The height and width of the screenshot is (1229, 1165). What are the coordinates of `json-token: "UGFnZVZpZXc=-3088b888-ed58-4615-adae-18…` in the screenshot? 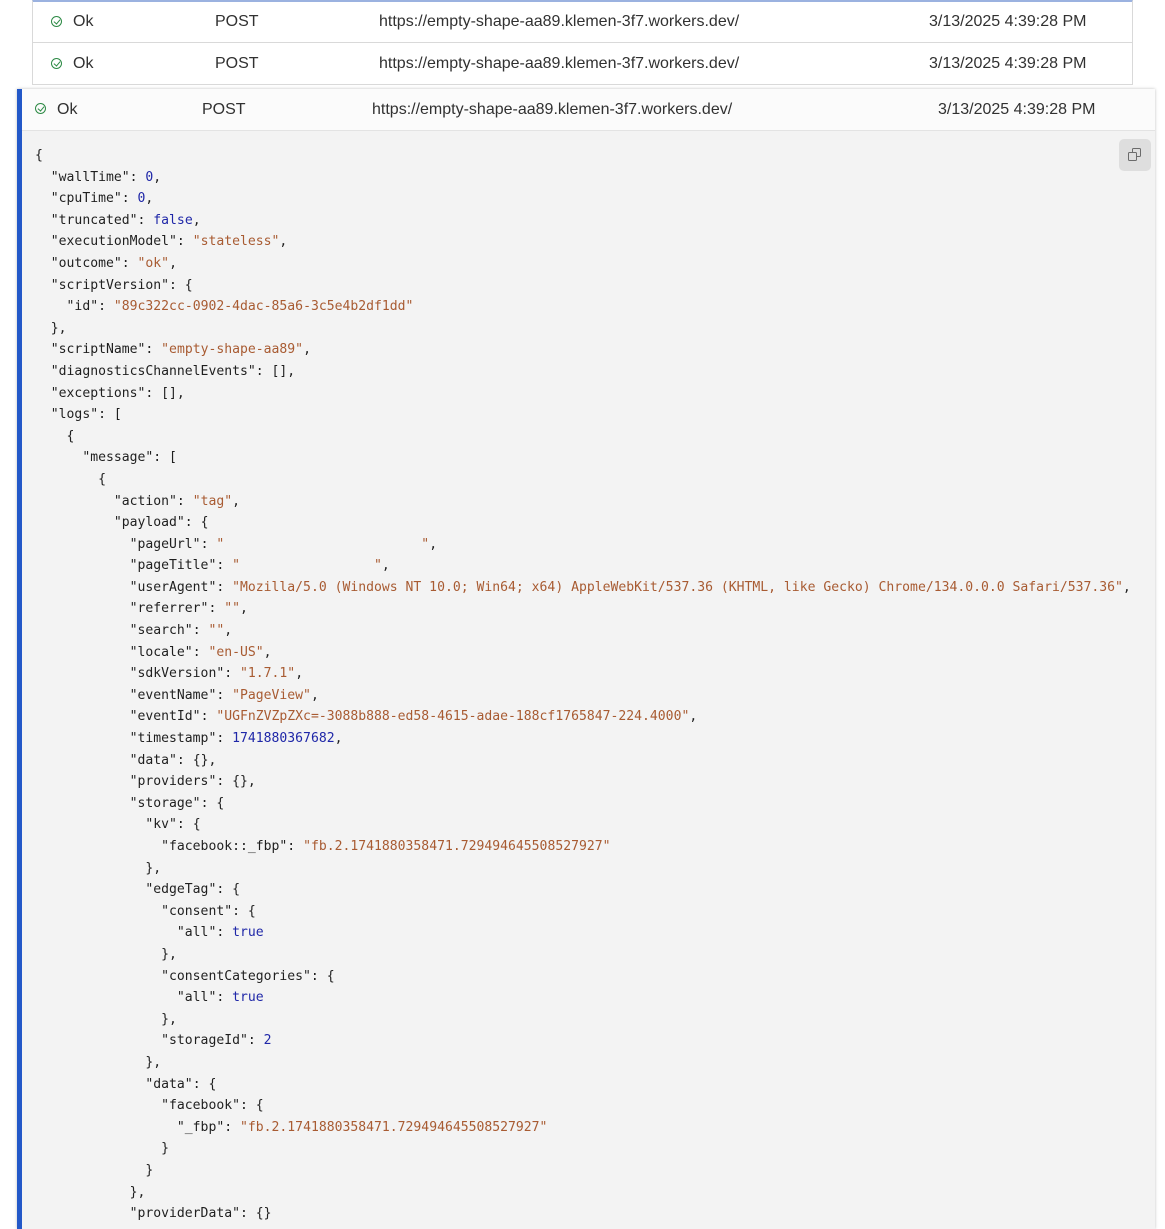 It's located at (453, 717).